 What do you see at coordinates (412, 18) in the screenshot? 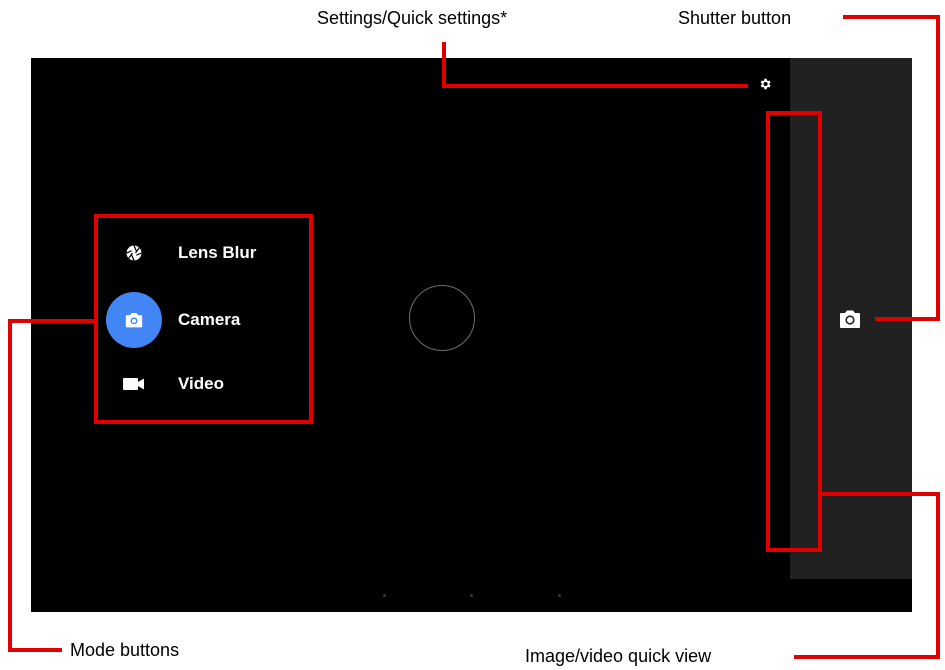
I see `settings-callout-label: Settings/Quick settings*` at bounding box center [412, 18].